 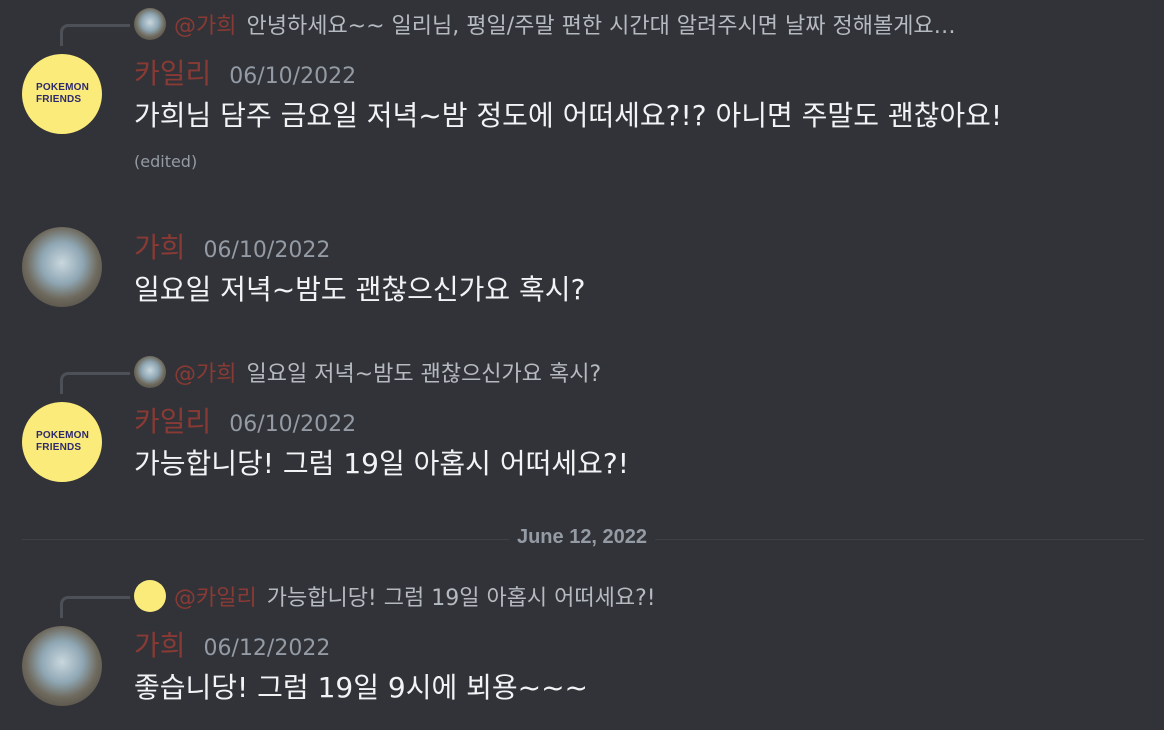 I want to click on edited-label: (edited), so click(x=166, y=161).